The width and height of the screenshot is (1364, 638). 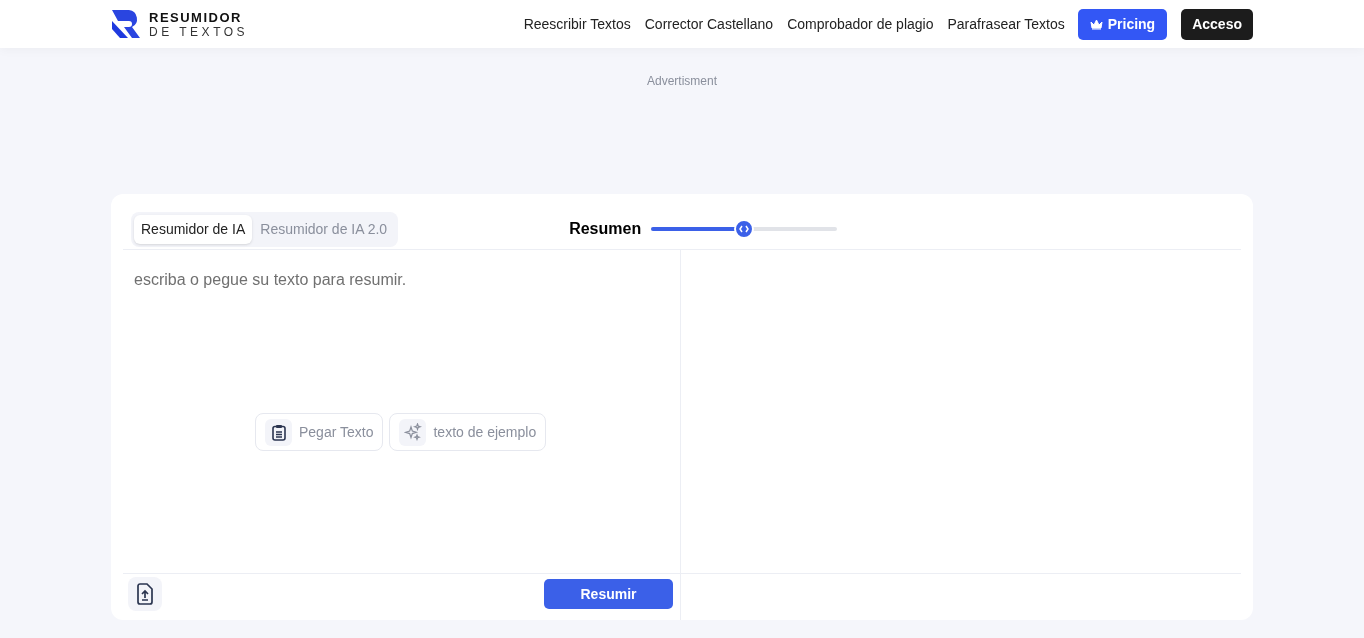 What do you see at coordinates (605, 229) in the screenshot?
I see `summary-length-label: Resumen` at bounding box center [605, 229].